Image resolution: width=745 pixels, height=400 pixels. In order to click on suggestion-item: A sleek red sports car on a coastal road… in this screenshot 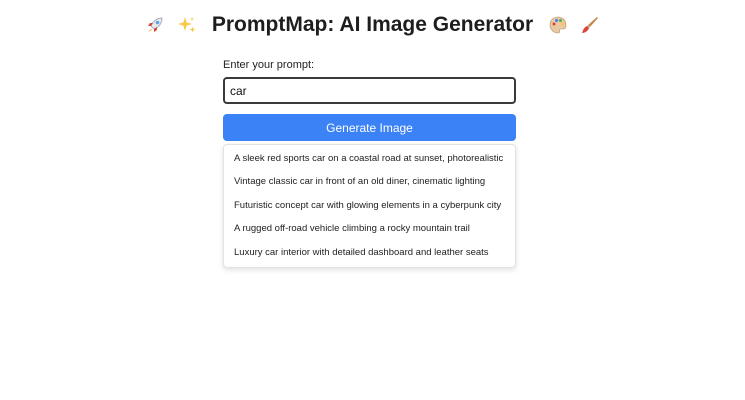, I will do `click(369, 158)`.